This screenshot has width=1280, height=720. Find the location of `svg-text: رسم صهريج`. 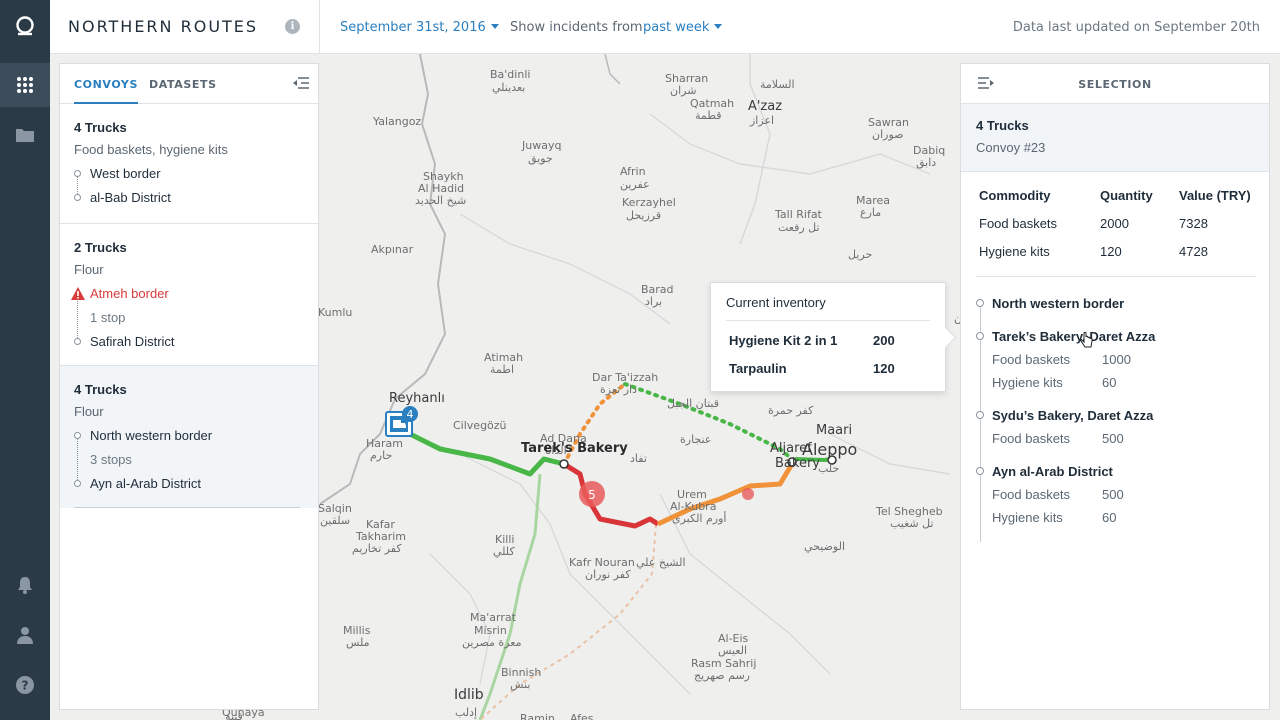

svg-text: رسم صهريج is located at coordinates (722, 675).